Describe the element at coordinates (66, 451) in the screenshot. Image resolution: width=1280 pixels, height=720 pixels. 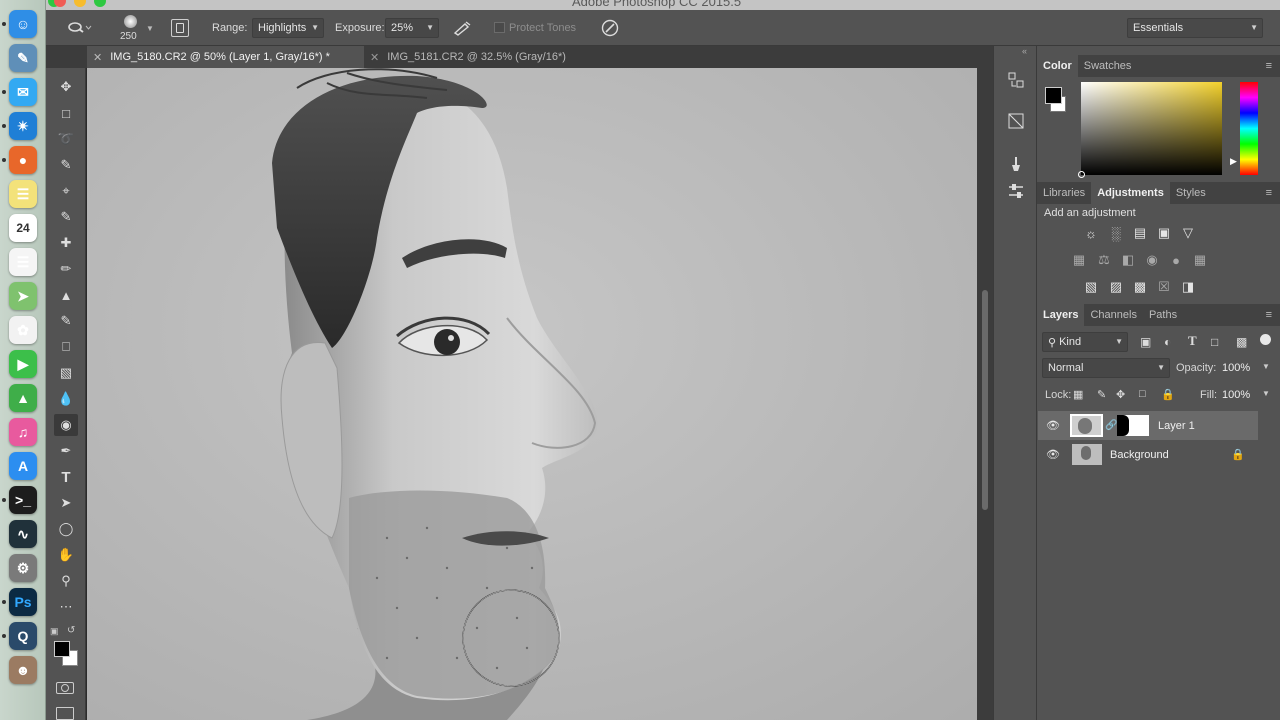
I see `pen-tool-icon: ✒` at that location.